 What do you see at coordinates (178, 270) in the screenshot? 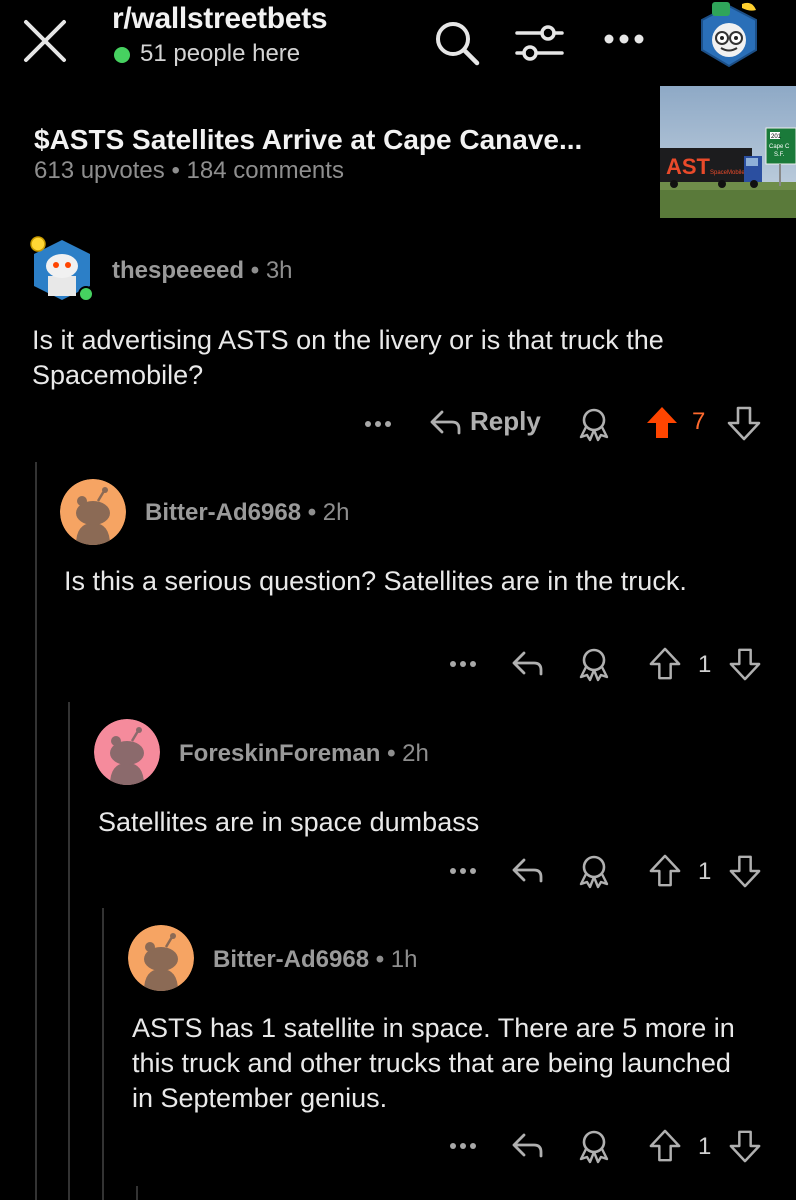
I see `comment-username: thespeeeed` at bounding box center [178, 270].